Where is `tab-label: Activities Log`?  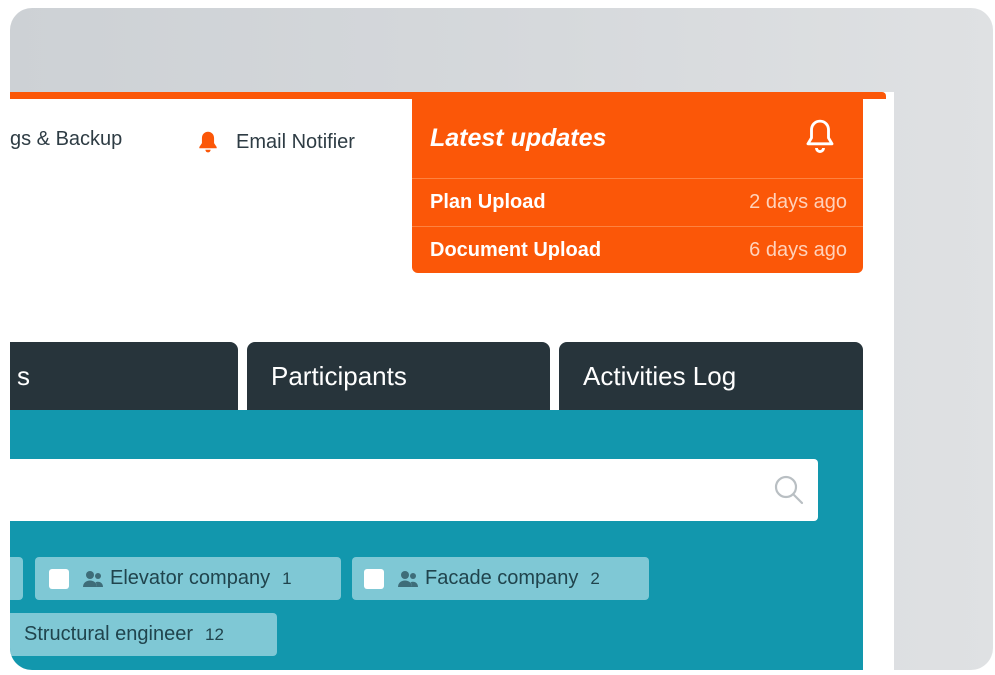 tab-label: Activities Log is located at coordinates (660, 375).